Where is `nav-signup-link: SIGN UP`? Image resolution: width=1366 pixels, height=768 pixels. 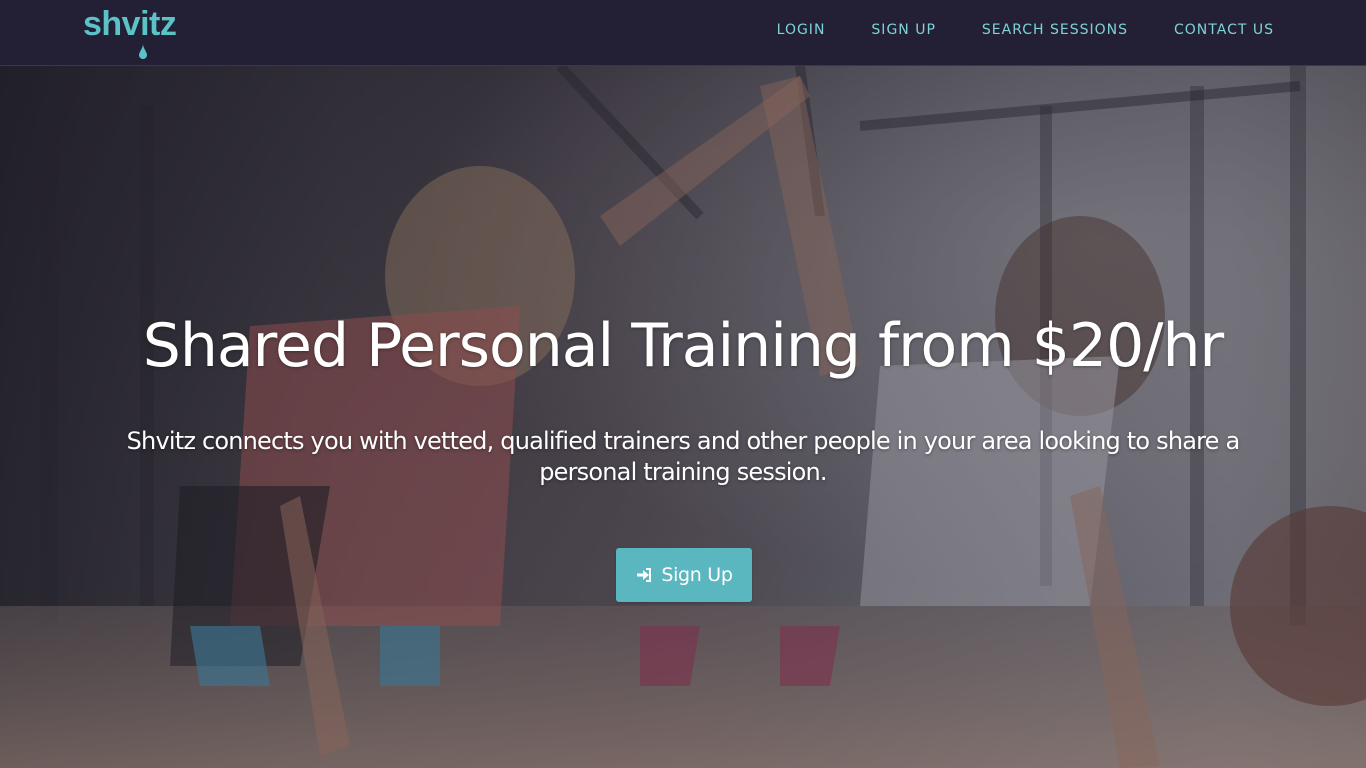
nav-signup-link: SIGN UP is located at coordinates (903, 30).